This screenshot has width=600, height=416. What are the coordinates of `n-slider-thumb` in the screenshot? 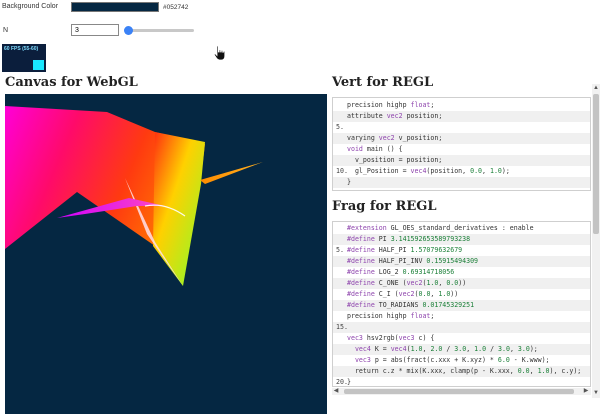 It's located at (129, 30).